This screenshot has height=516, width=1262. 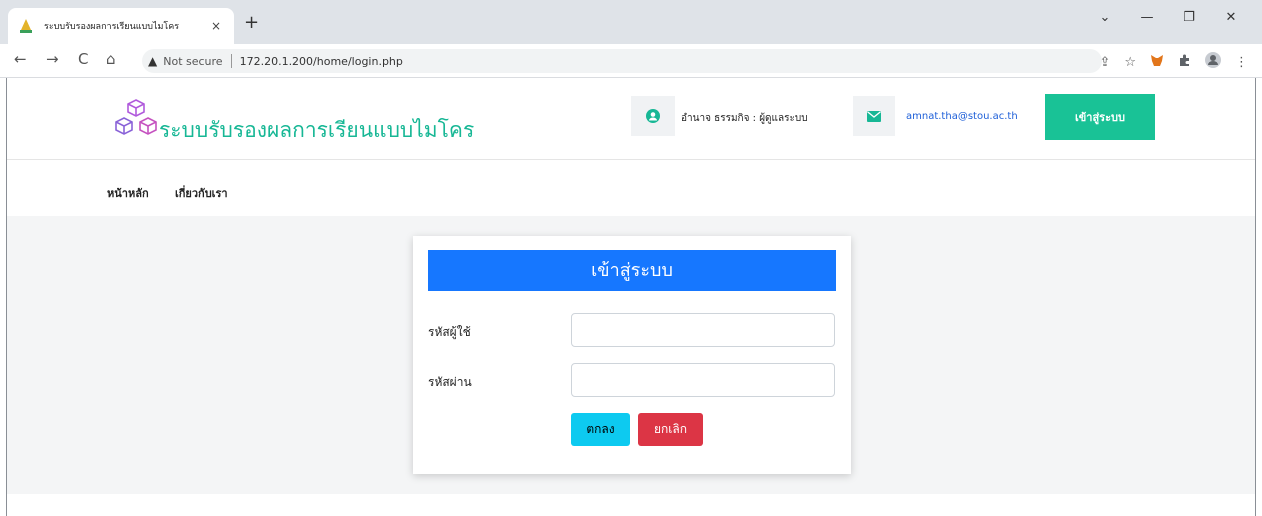 I want to click on browser-tab-bar: ระบบรับรองผลการเรียนแบบไมโคร × + ⌄ — ❐ ✕, so click(x=631, y=22).